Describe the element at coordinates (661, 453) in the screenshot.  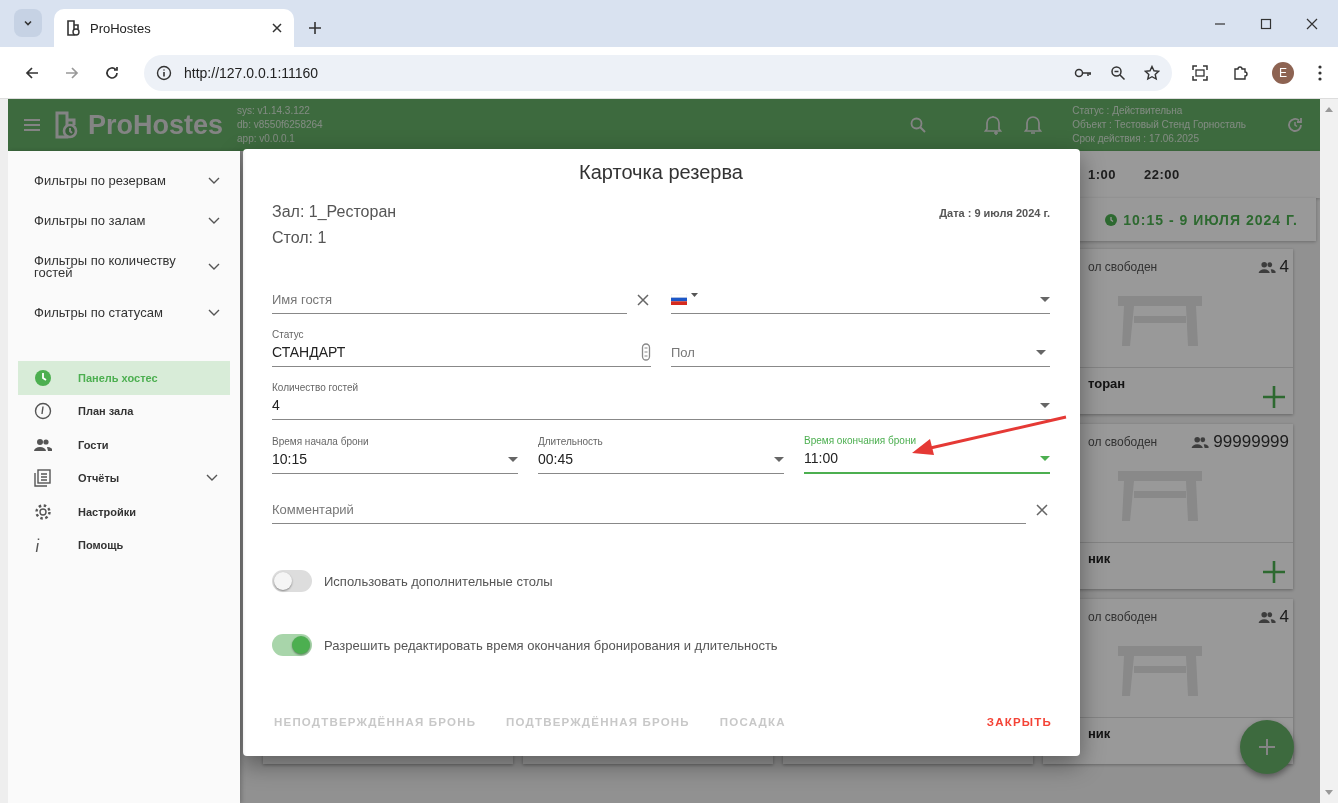
I see `dropdown-field: Длительность 00:45` at that location.